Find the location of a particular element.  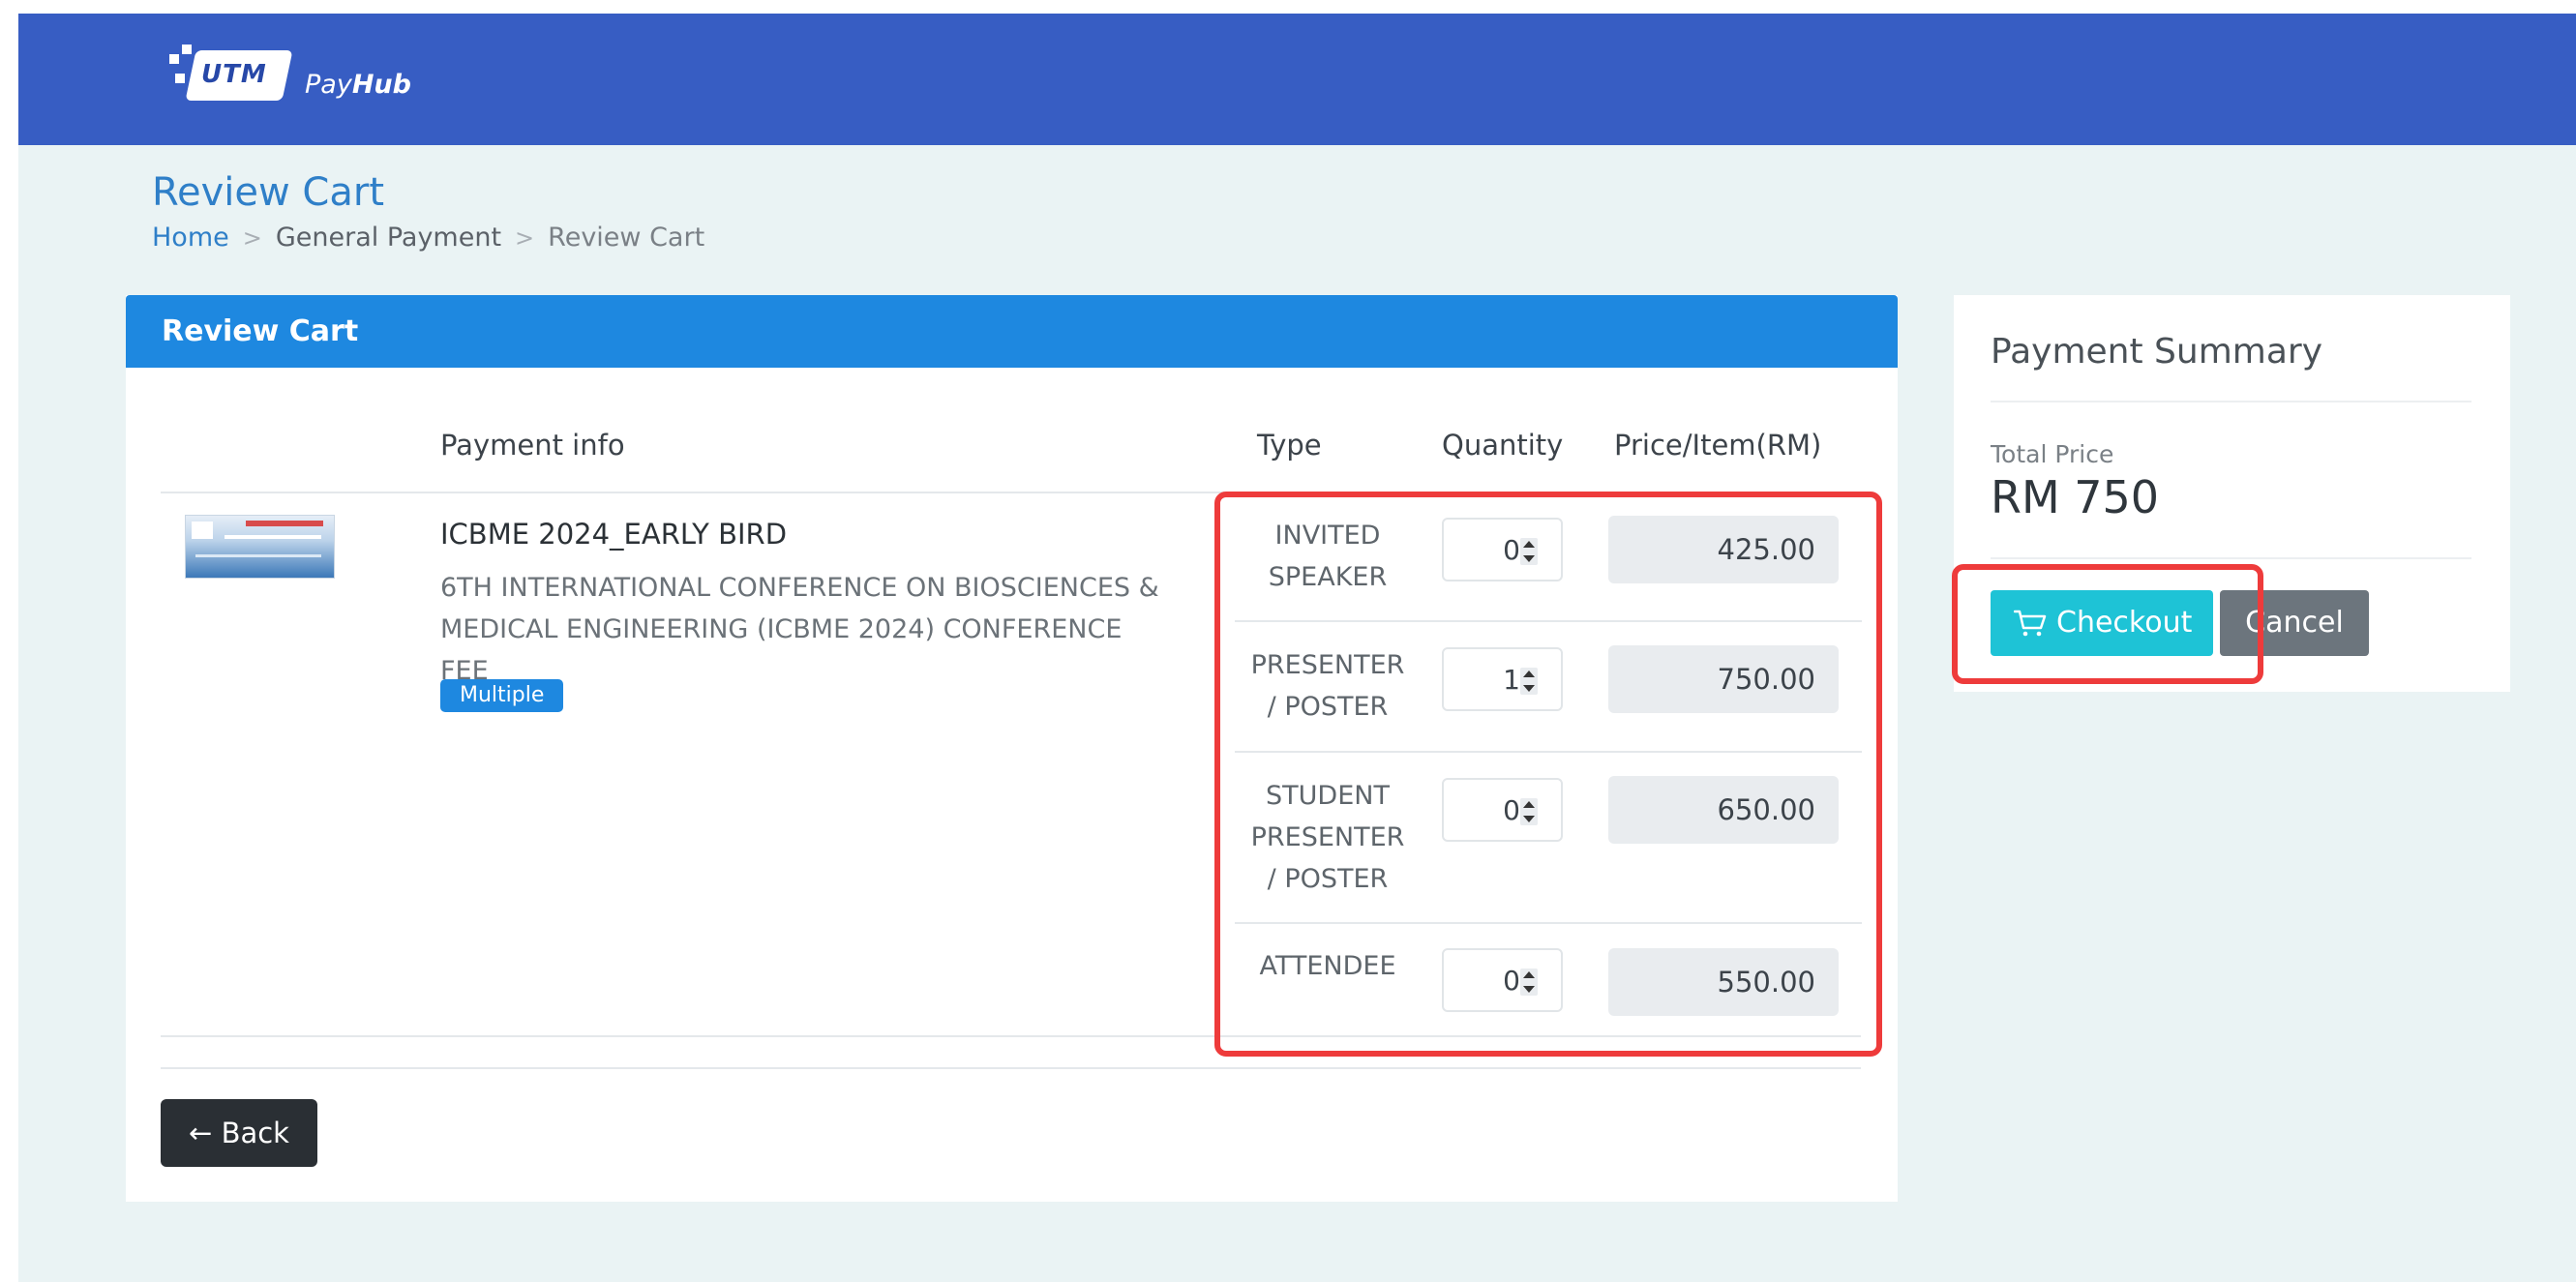

highlight-options-box is located at coordinates (1548, 774).